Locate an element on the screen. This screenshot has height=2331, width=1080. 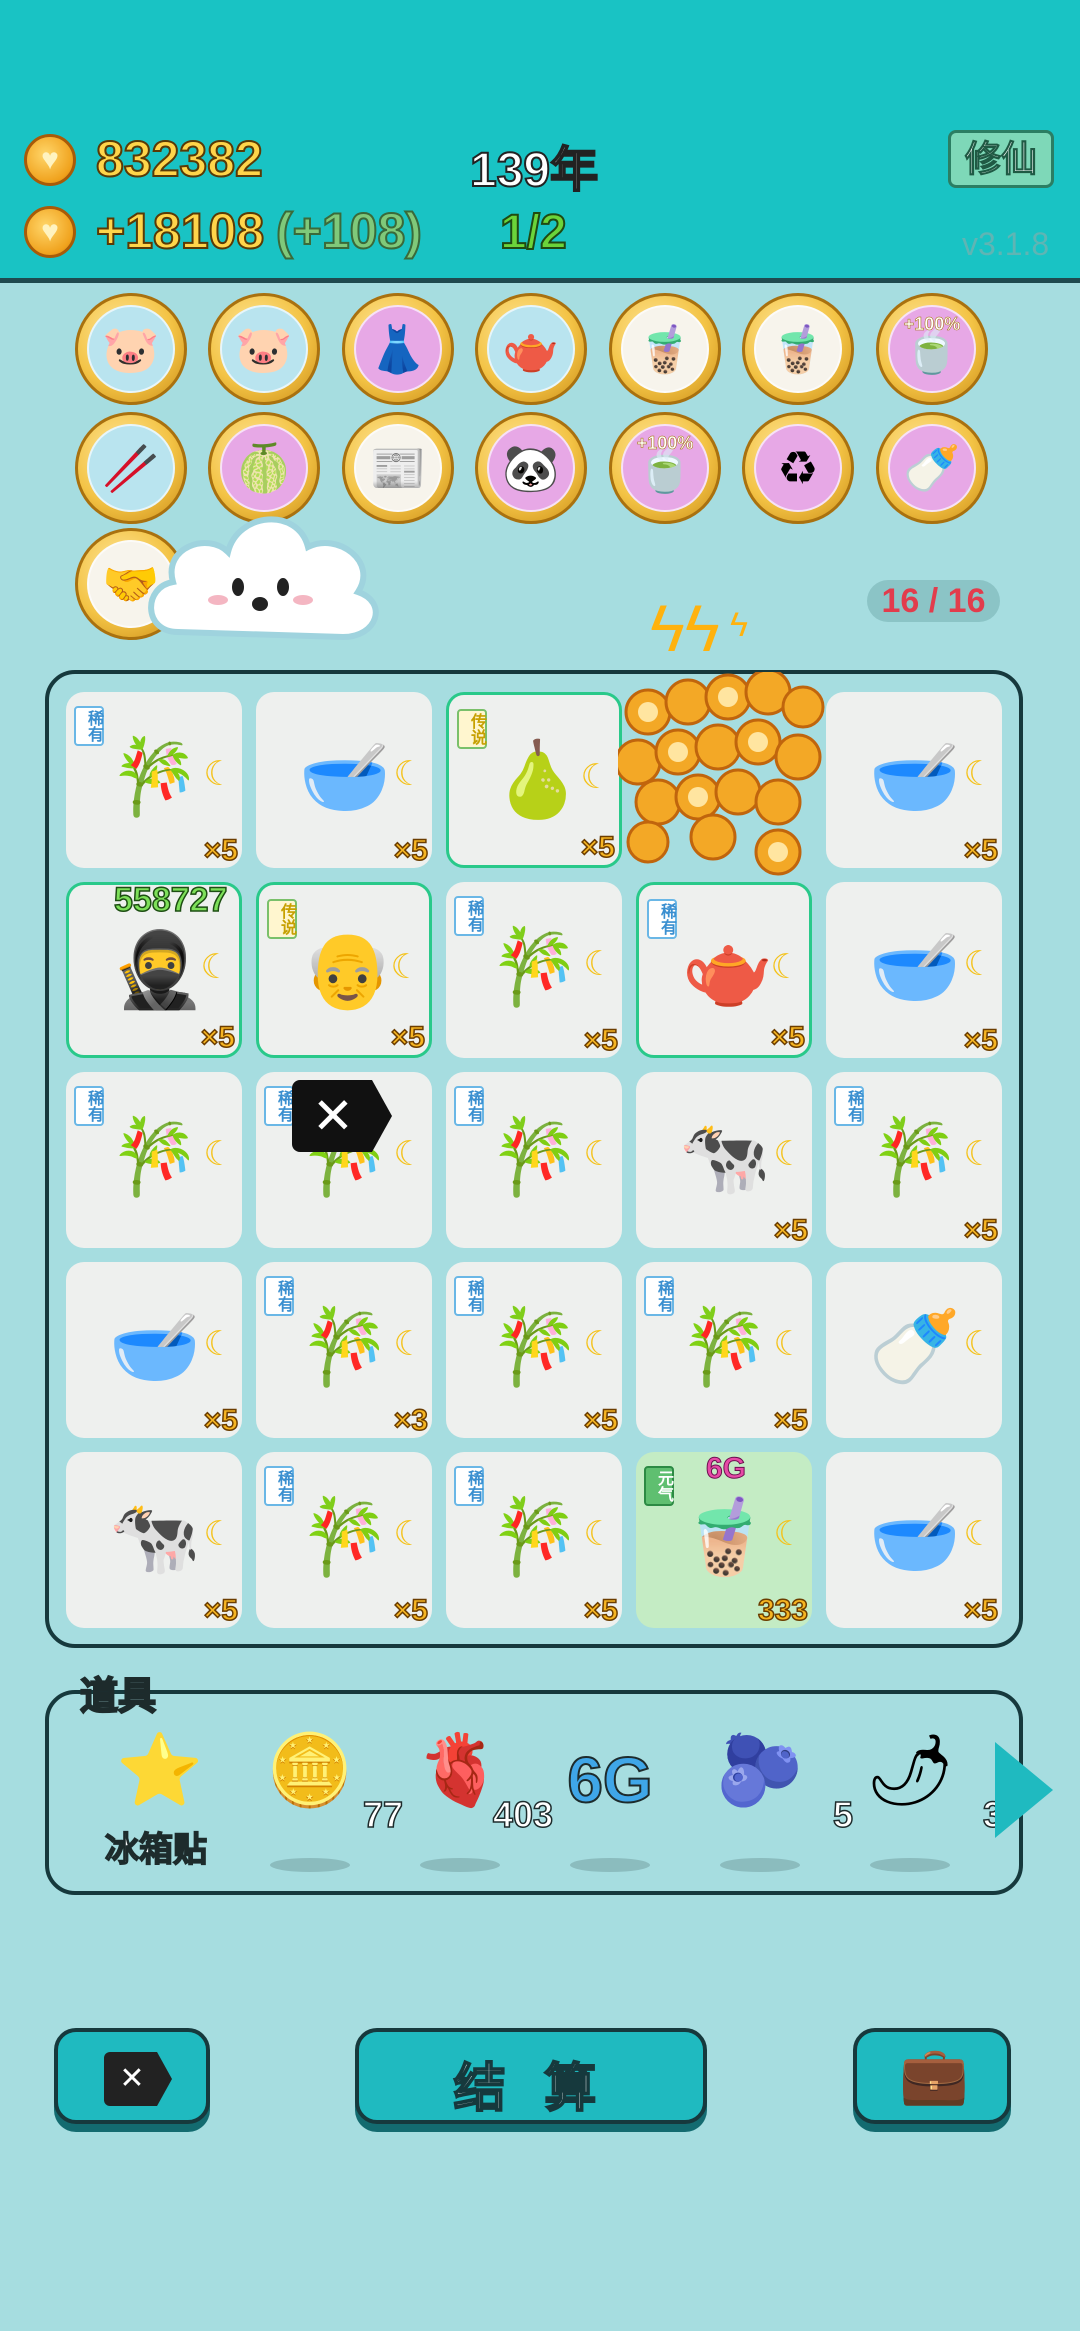
breast-pump-icon: 🍼 is located at coordinates (932, 468).